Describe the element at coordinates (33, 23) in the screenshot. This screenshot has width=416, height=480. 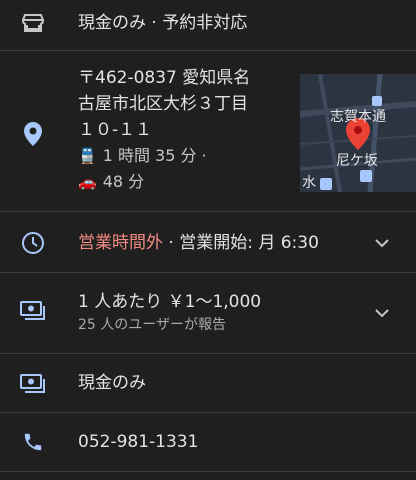
I see `storefront-icon` at that location.